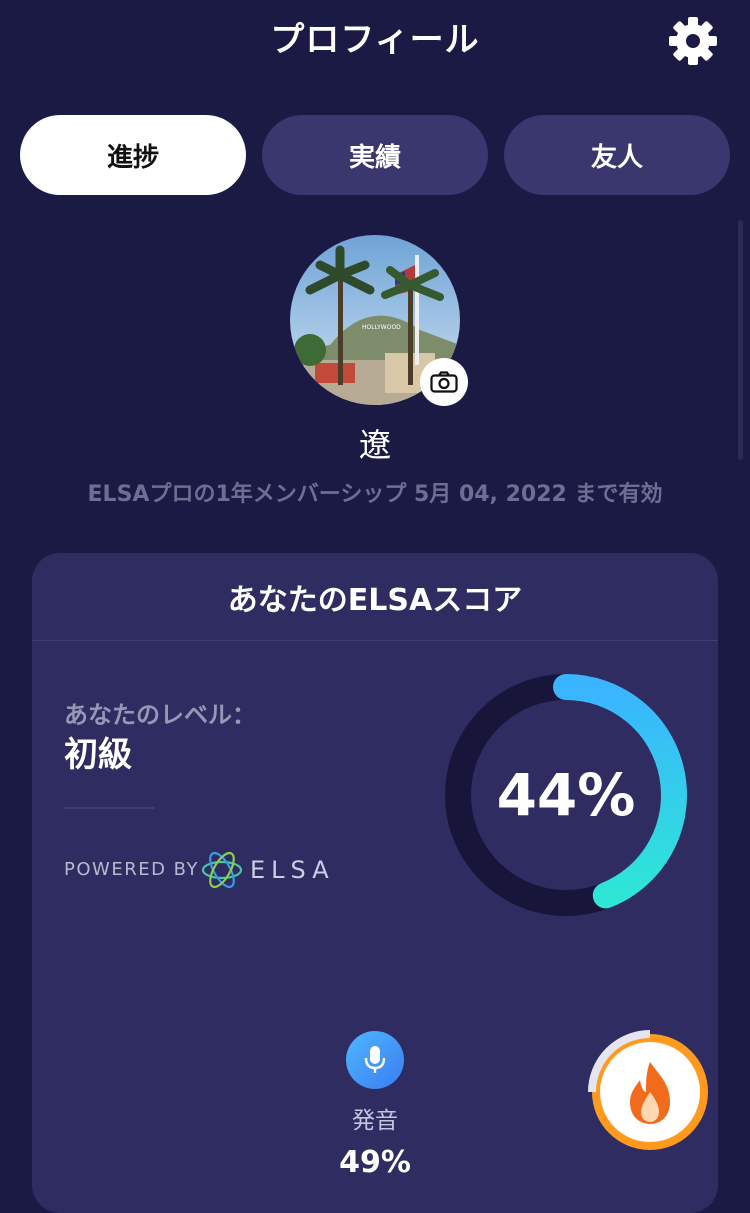 The image size is (750, 1213). I want to click on change-photo-button, so click(444, 382).